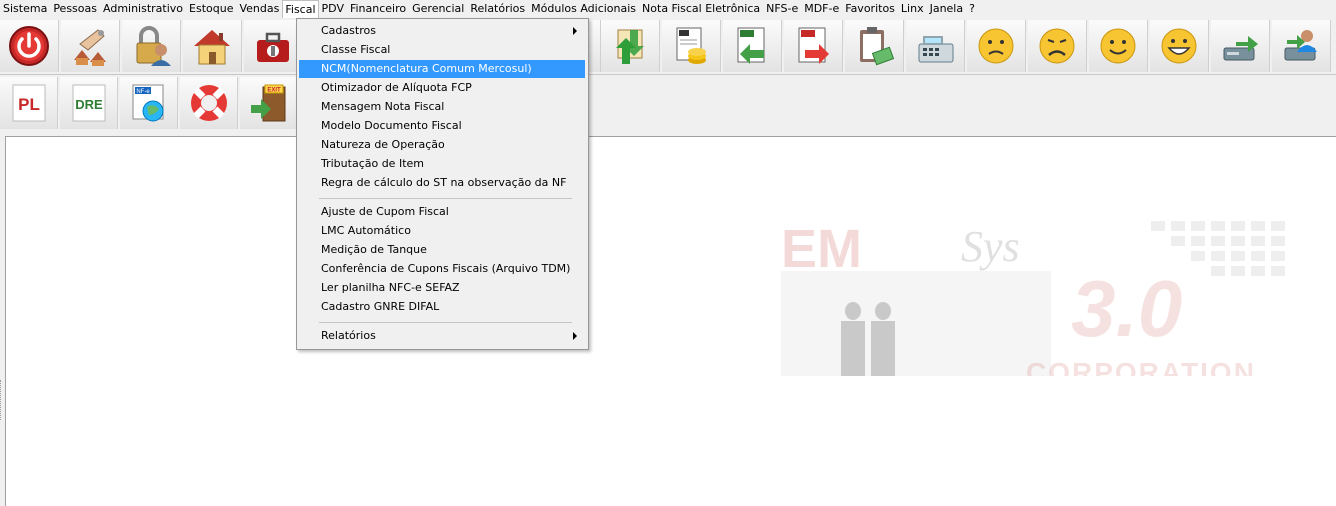 The height and width of the screenshot is (506, 1336). I want to click on fiscal-menu-item-13: Ler planilha NFC-e SEFAZ, so click(442, 288).